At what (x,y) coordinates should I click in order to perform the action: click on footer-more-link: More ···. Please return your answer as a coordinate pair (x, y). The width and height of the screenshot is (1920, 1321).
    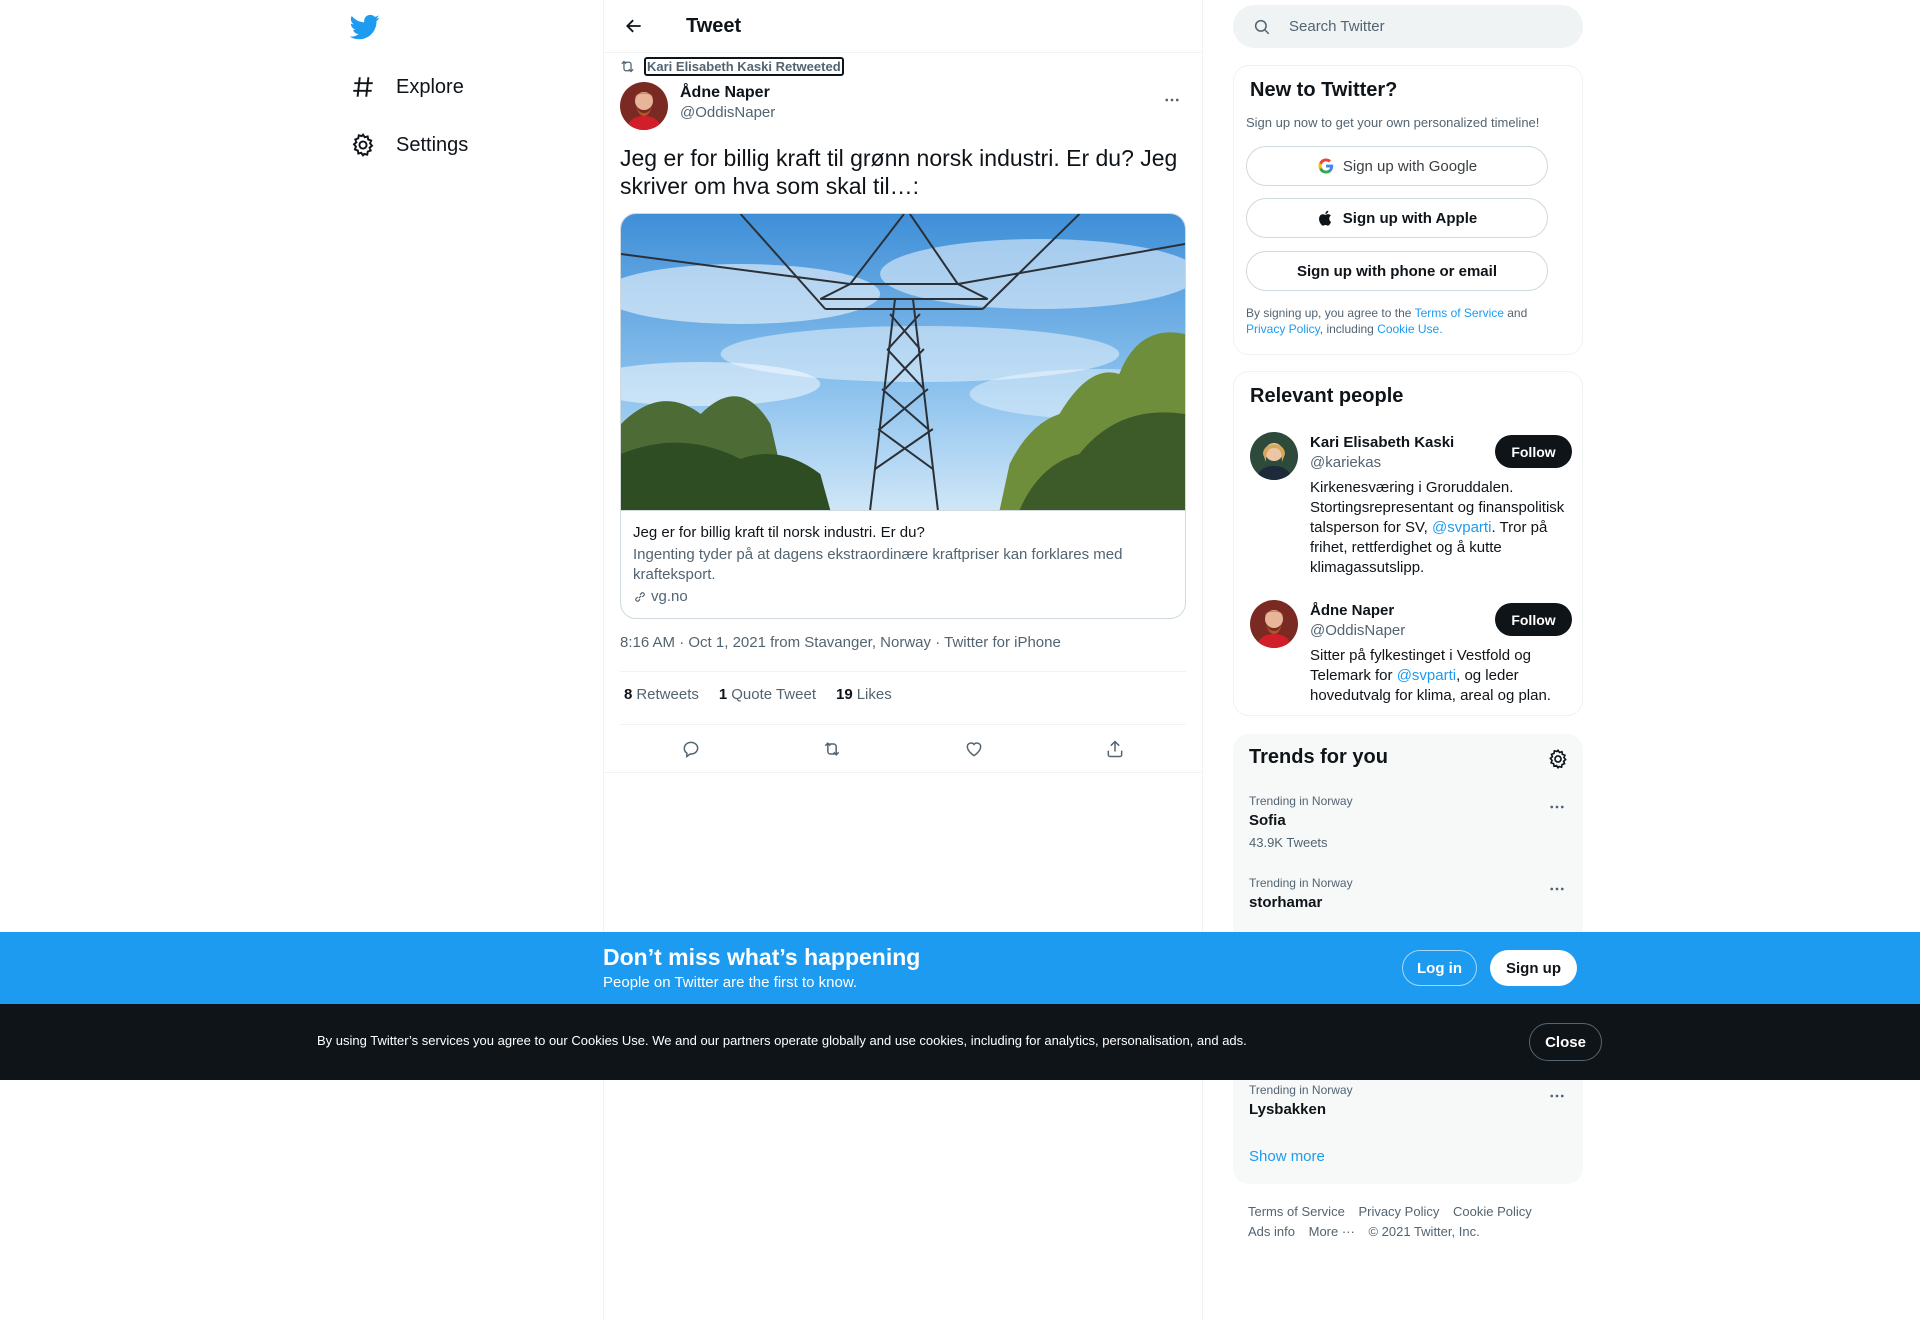
    Looking at the image, I should click on (1332, 1231).